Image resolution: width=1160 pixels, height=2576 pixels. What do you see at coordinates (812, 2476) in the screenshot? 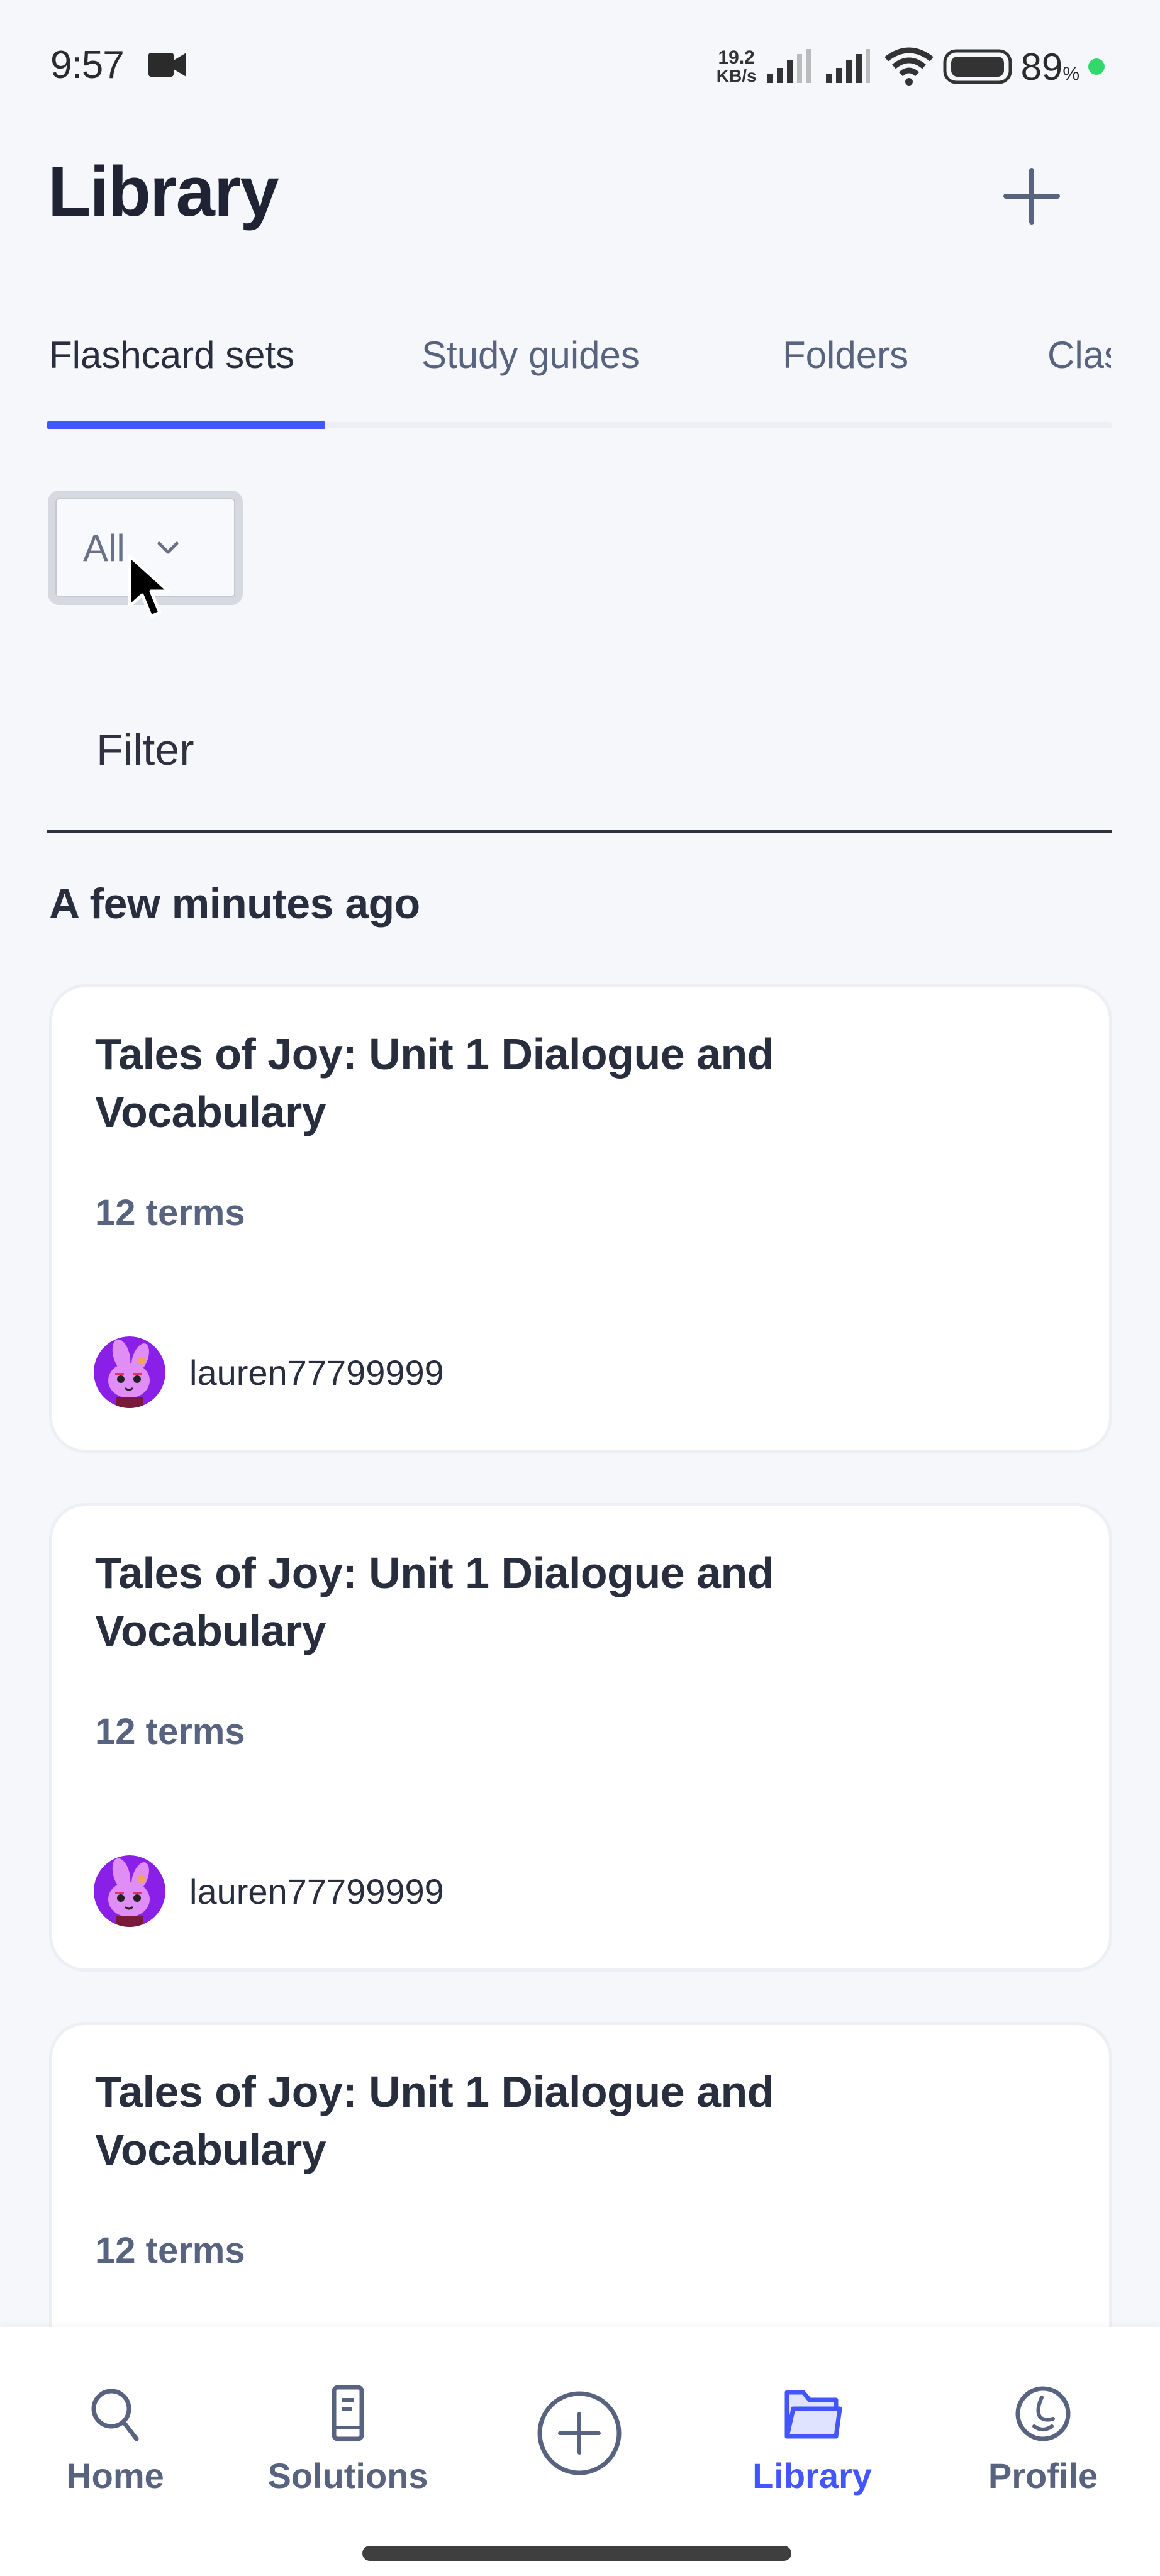
I see `nav-library-label: Library` at bounding box center [812, 2476].